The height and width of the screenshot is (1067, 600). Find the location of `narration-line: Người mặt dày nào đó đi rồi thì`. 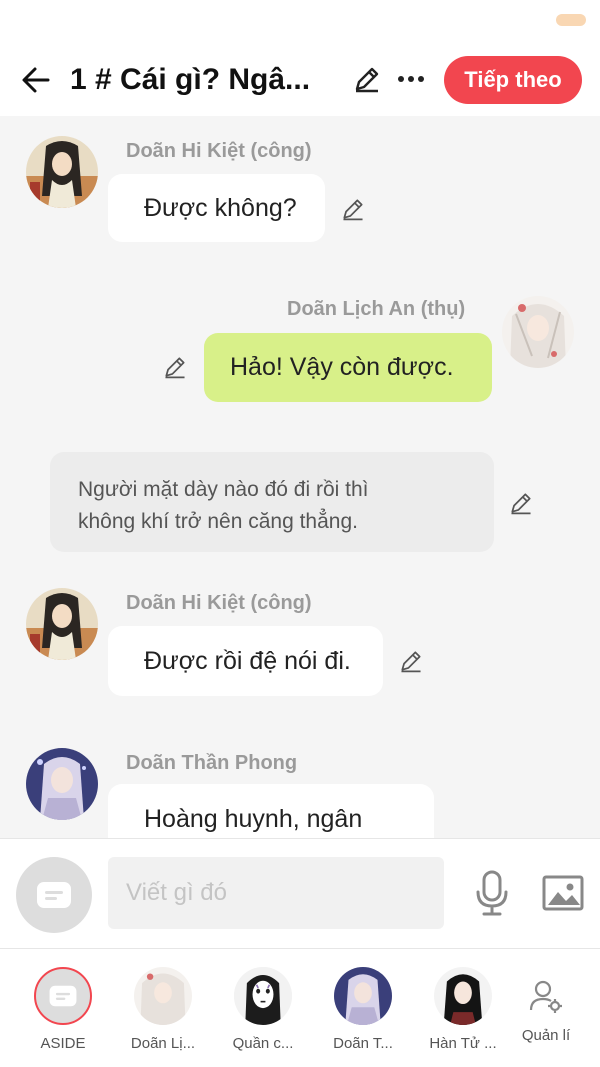

narration-line: Người mặt dày nào đó đi rồi thì is located at coordinates (223, 489).